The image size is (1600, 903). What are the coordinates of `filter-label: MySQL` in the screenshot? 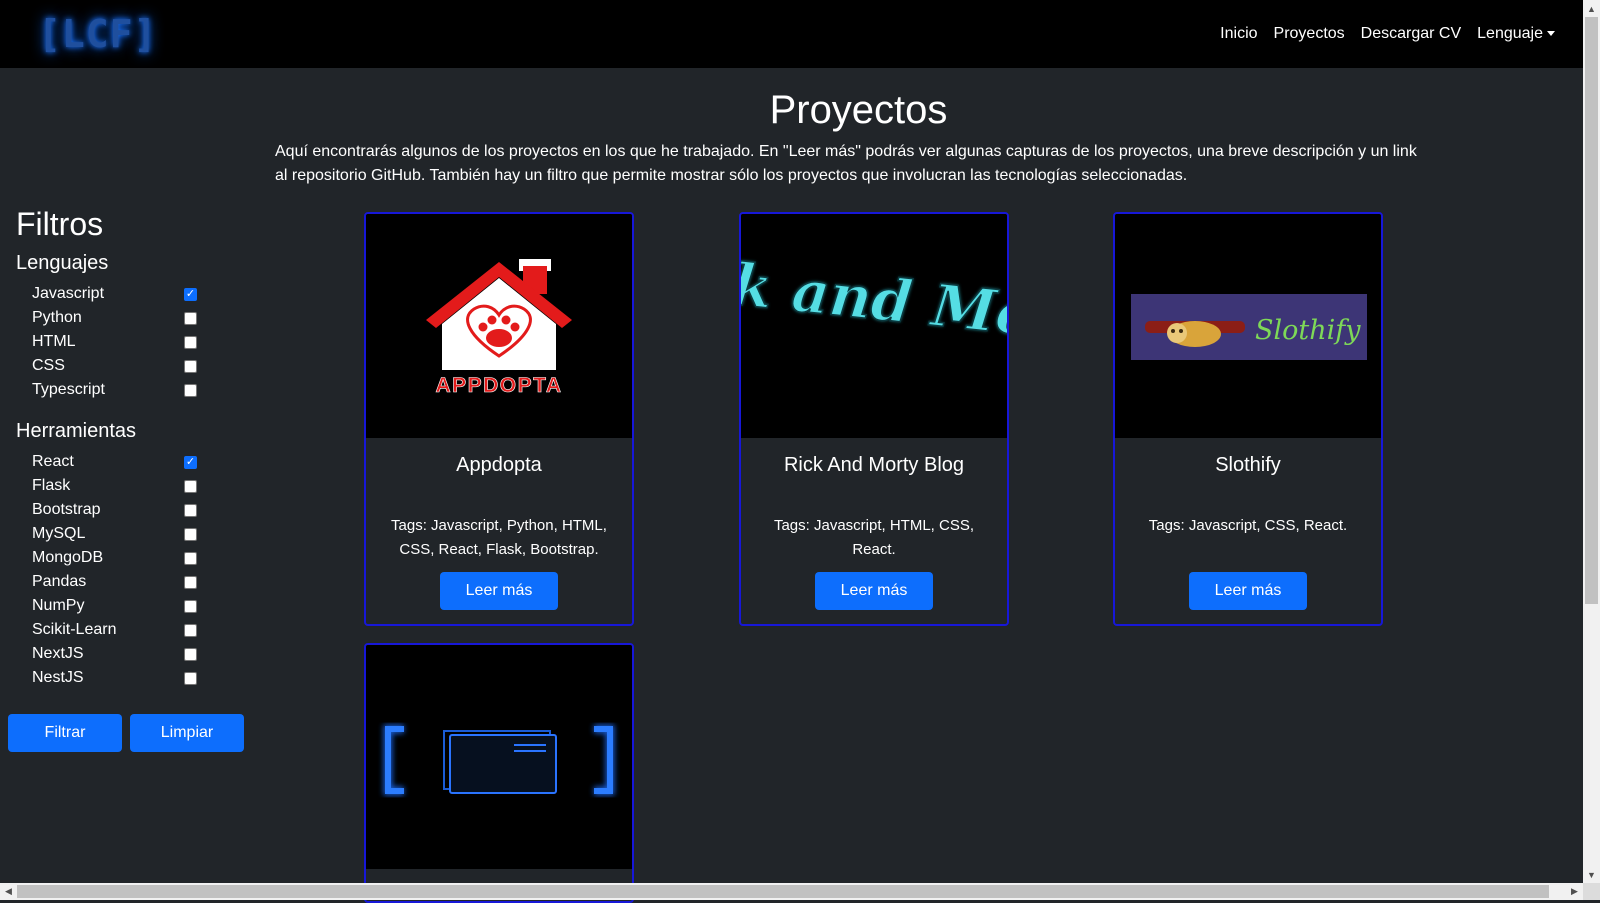 It's located at (59, 533).